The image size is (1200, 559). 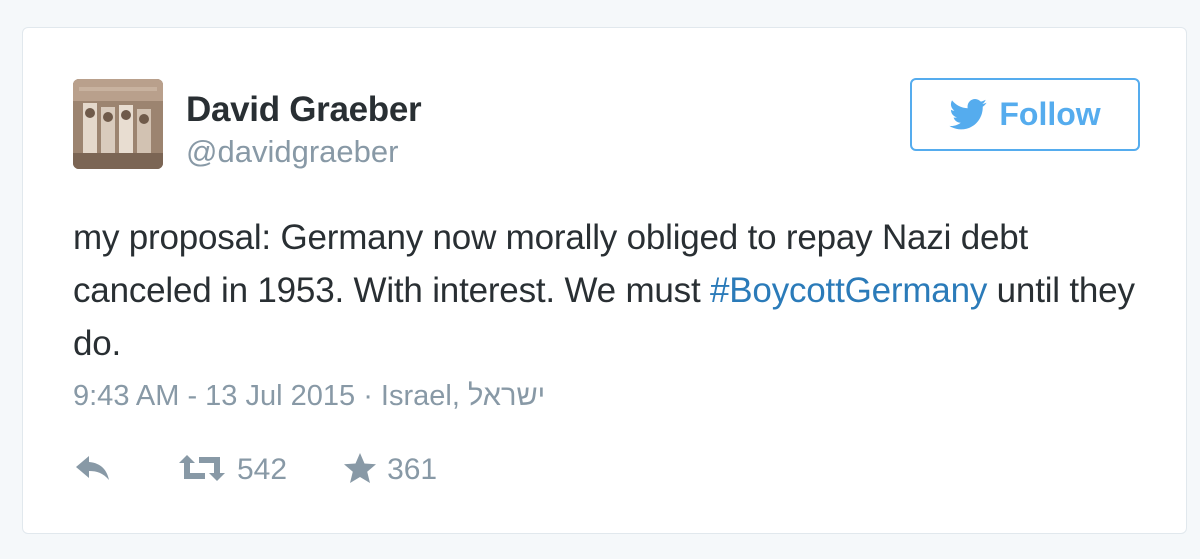 I want to click on favorite-button: 361, so click(x=390, y=470).